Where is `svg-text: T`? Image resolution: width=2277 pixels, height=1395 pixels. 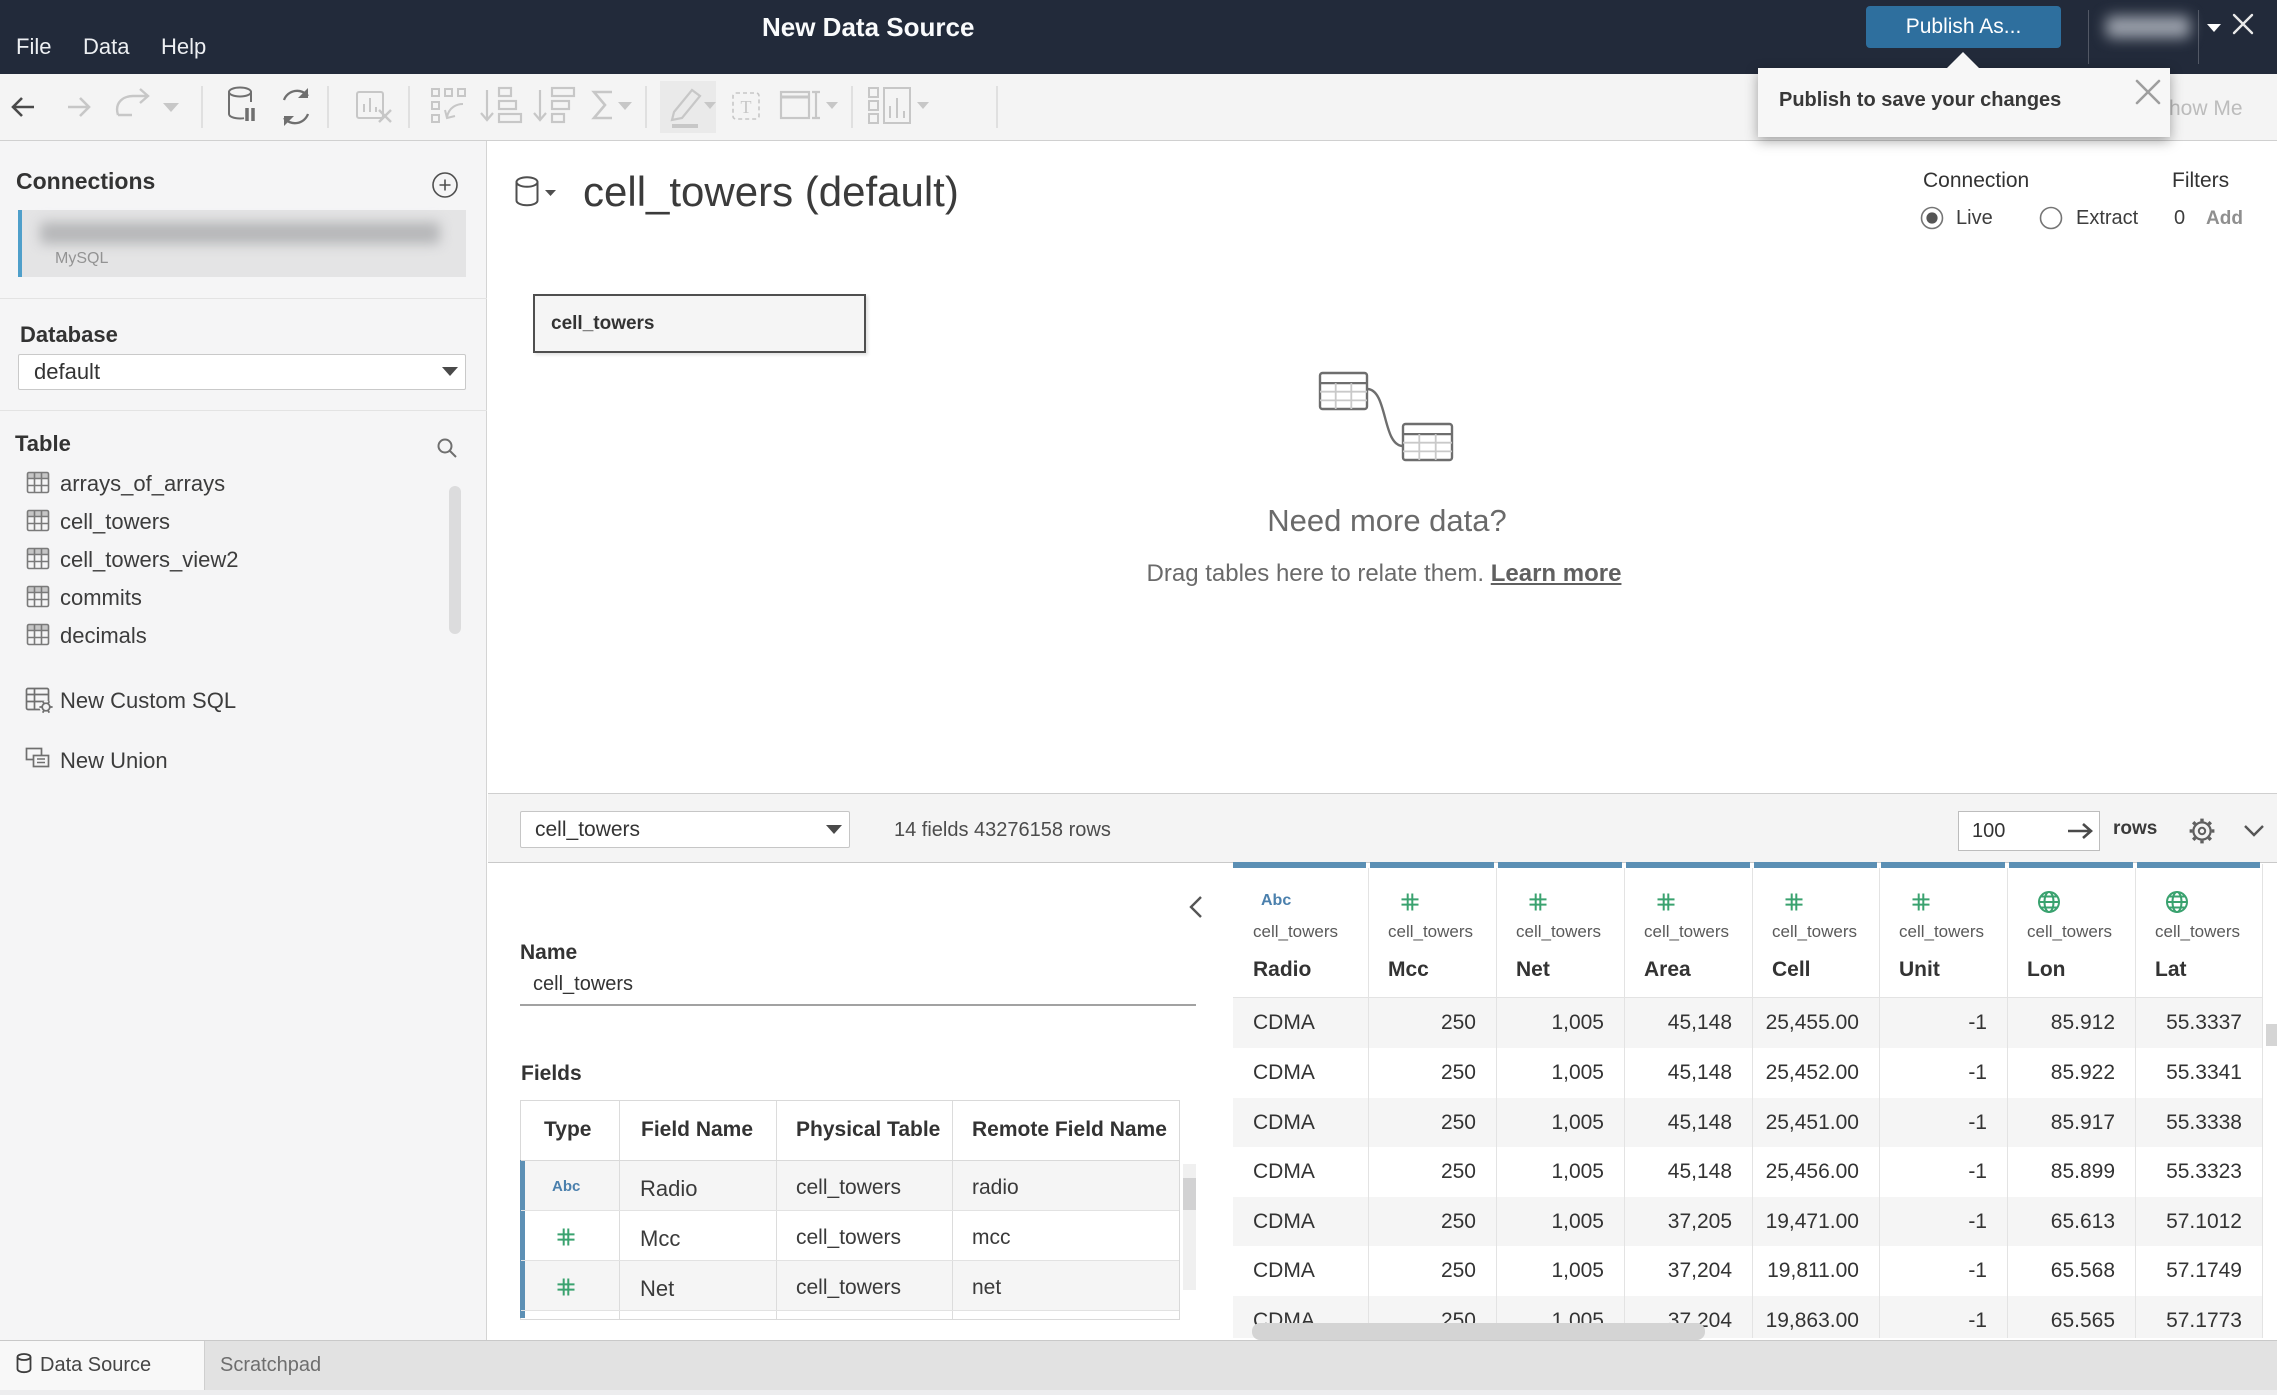
svg-text: T is located at coordinates (746, 107).